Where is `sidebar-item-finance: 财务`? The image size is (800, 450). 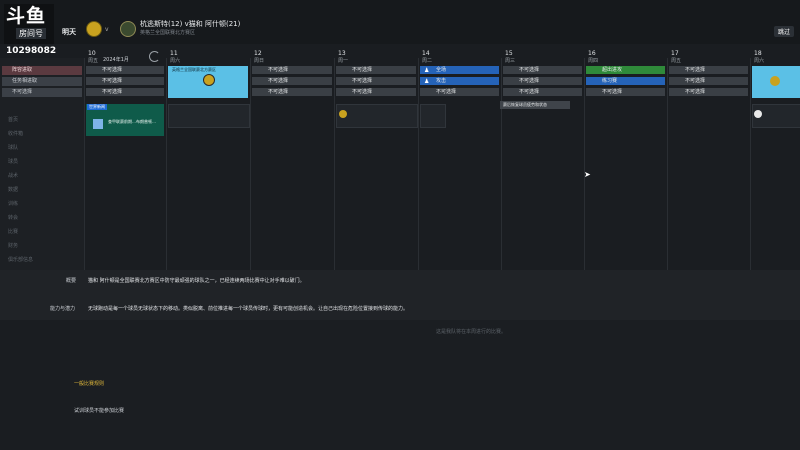
sidebar-item-finance: 财务 is located at coordinates (13, 245).